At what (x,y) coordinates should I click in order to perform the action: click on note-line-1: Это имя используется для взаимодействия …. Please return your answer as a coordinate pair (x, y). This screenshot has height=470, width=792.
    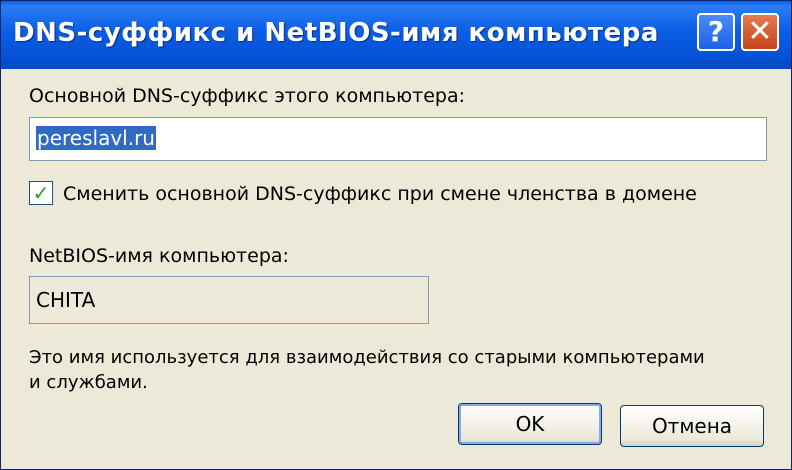
    Looking at the image, I should click on (367, 357).